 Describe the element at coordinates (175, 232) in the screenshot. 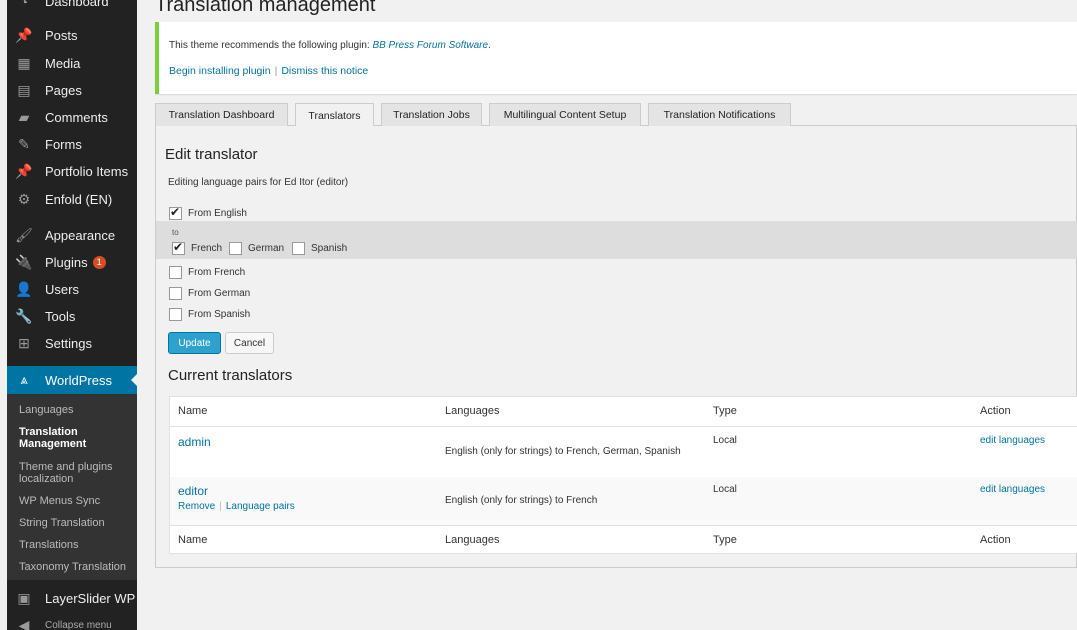

I see `to-label: to` at that location.